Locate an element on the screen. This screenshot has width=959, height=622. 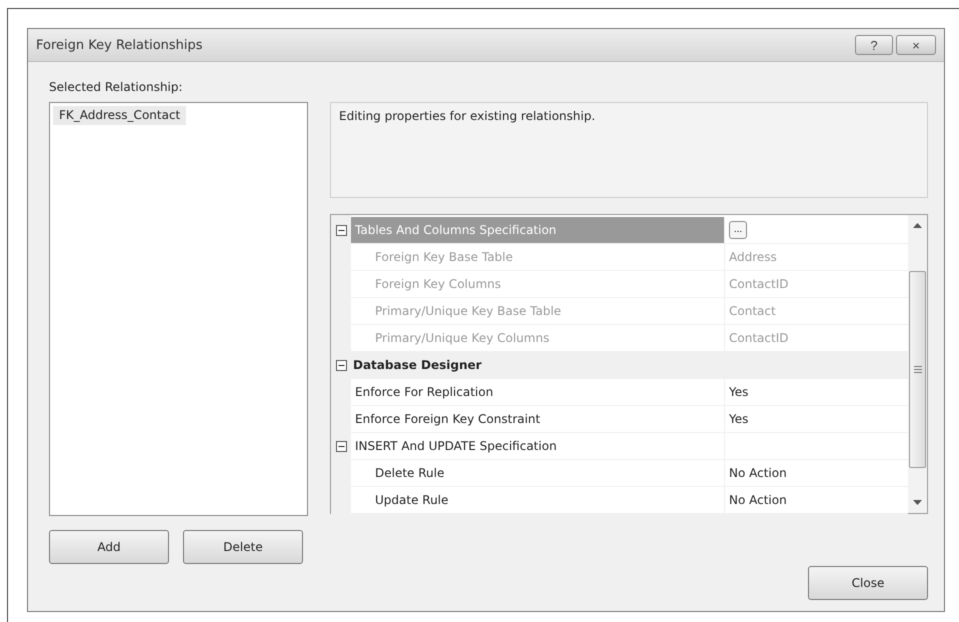
description-text: Editing properties for existing relationship. is located at coordinates (467, 116).